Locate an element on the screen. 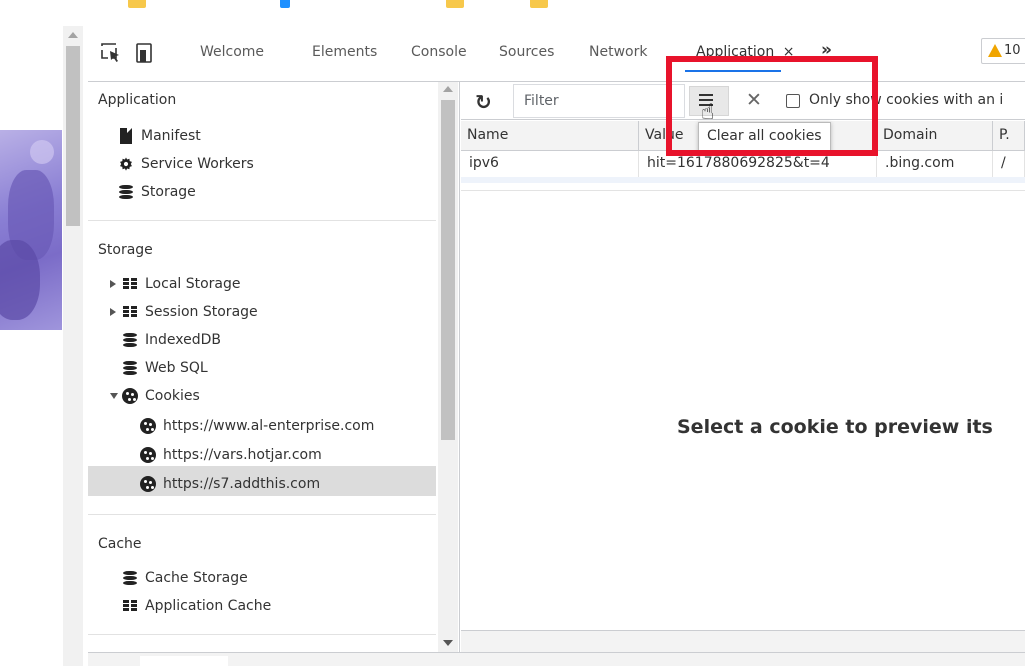 The image size is (1025, 666). sidebar-item-cookie-origin: https://www.al-enterprise.com is located at coordinates (257, 426).